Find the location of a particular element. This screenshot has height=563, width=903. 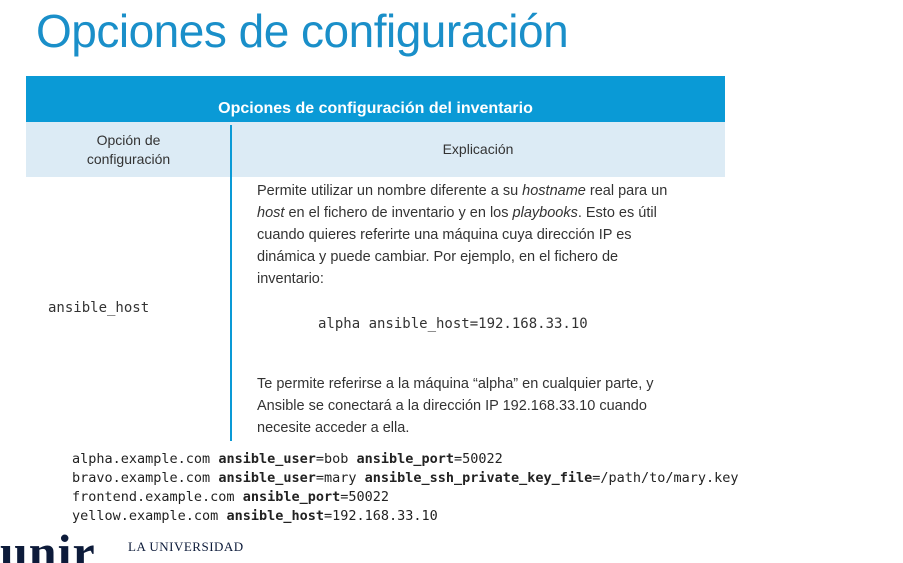

option-example: alpha ansible_host=192.168.33.10 is located at coordinates (453, 324).